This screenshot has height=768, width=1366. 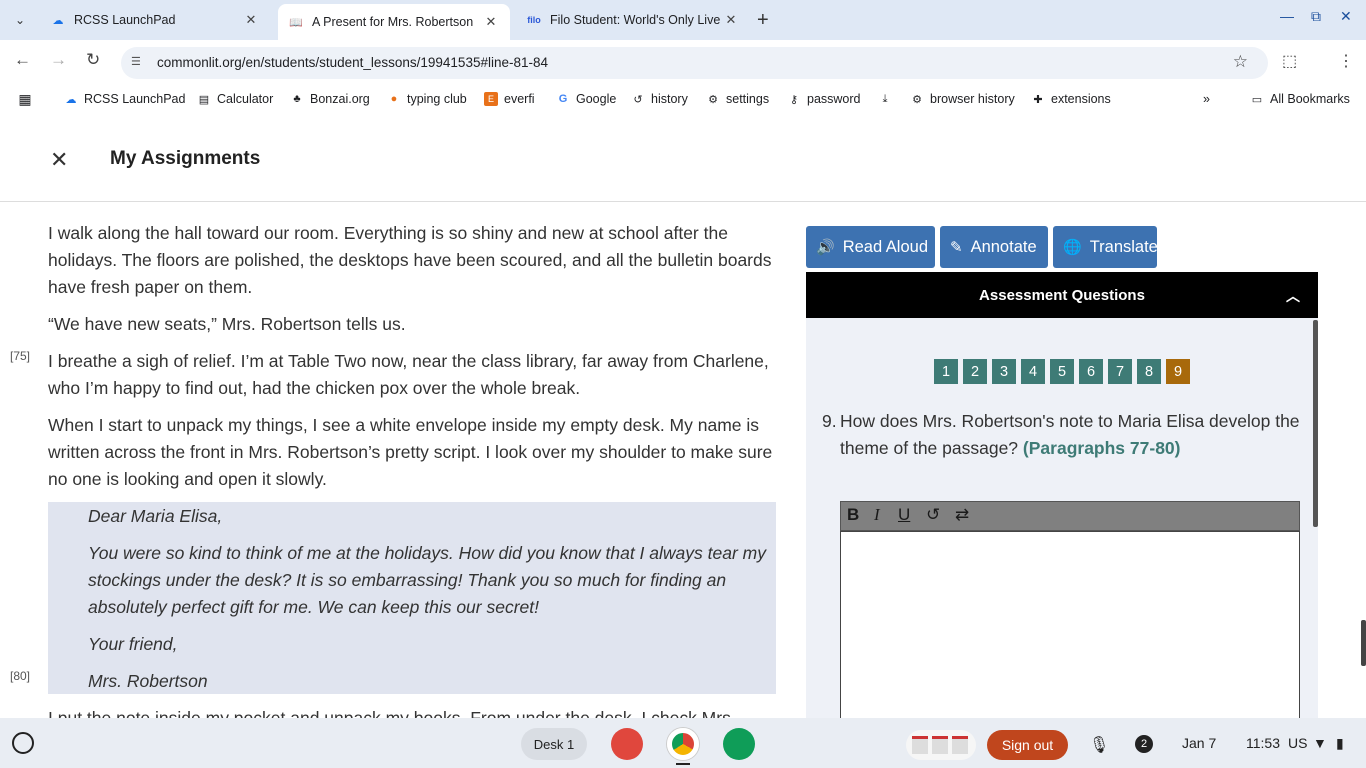 What do you see at coordinates (1178, 371) in the screenshot?
I see `question-nav-9: 9` at bounding box center [1178, 371].